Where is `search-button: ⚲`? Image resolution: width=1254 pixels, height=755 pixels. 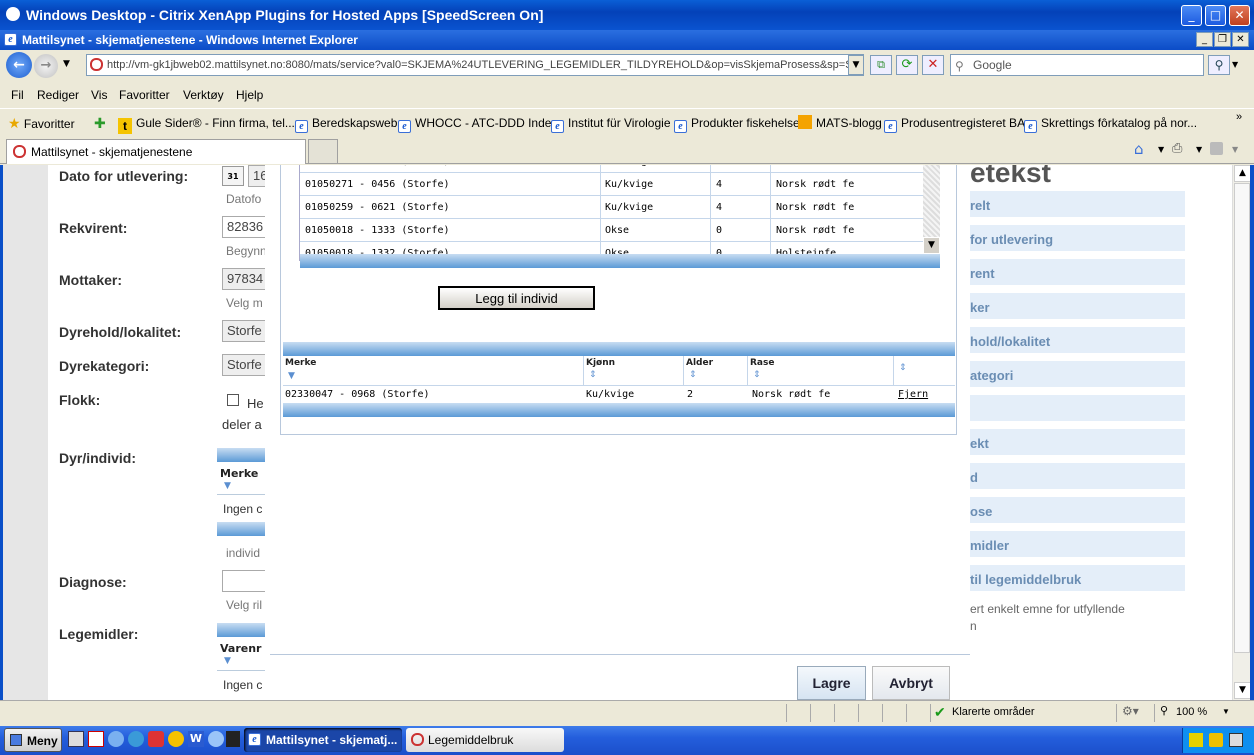 search-button: ⚲ is located at coordinates (1219, 65).